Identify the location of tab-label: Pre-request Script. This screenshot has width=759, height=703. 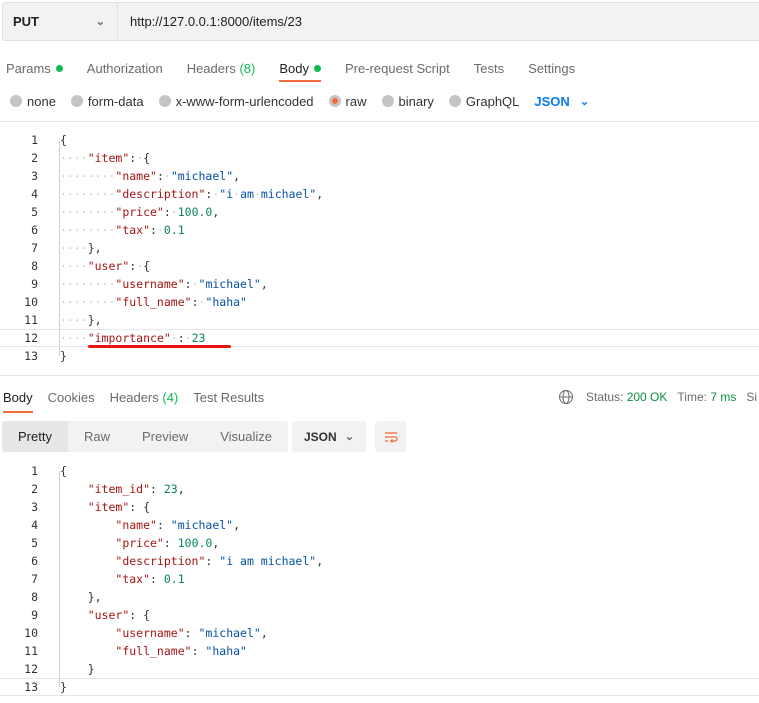
(397, 68).